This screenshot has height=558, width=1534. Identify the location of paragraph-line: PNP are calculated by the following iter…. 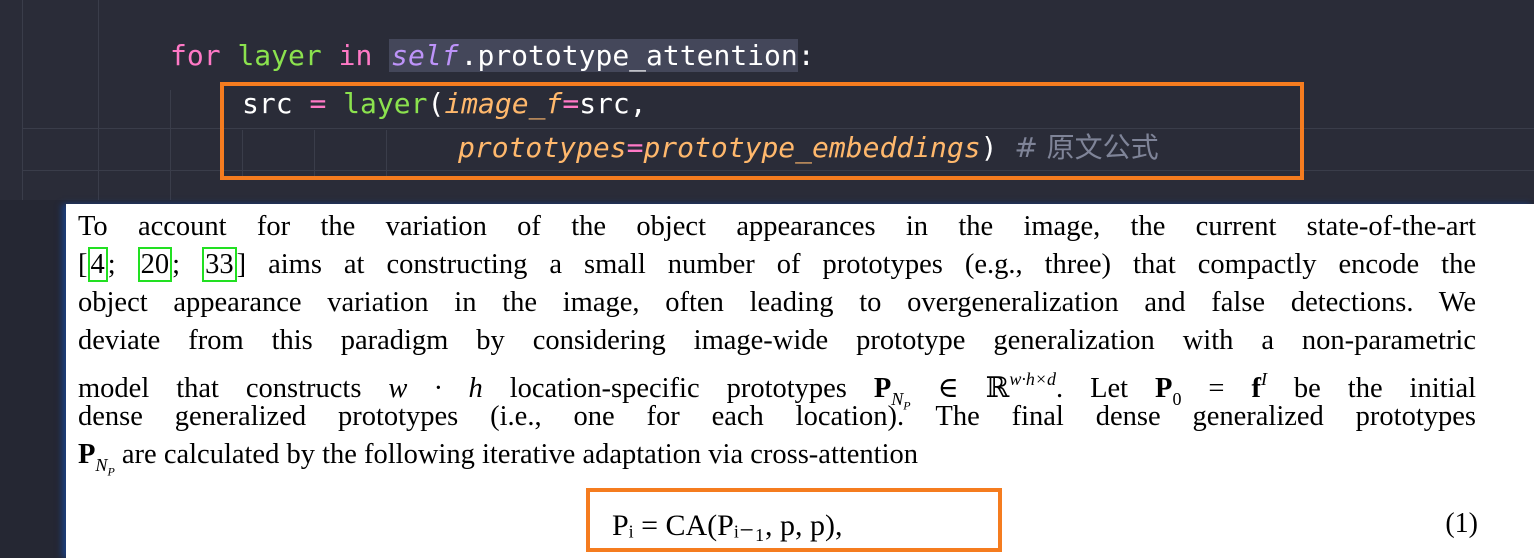
(498, 459).